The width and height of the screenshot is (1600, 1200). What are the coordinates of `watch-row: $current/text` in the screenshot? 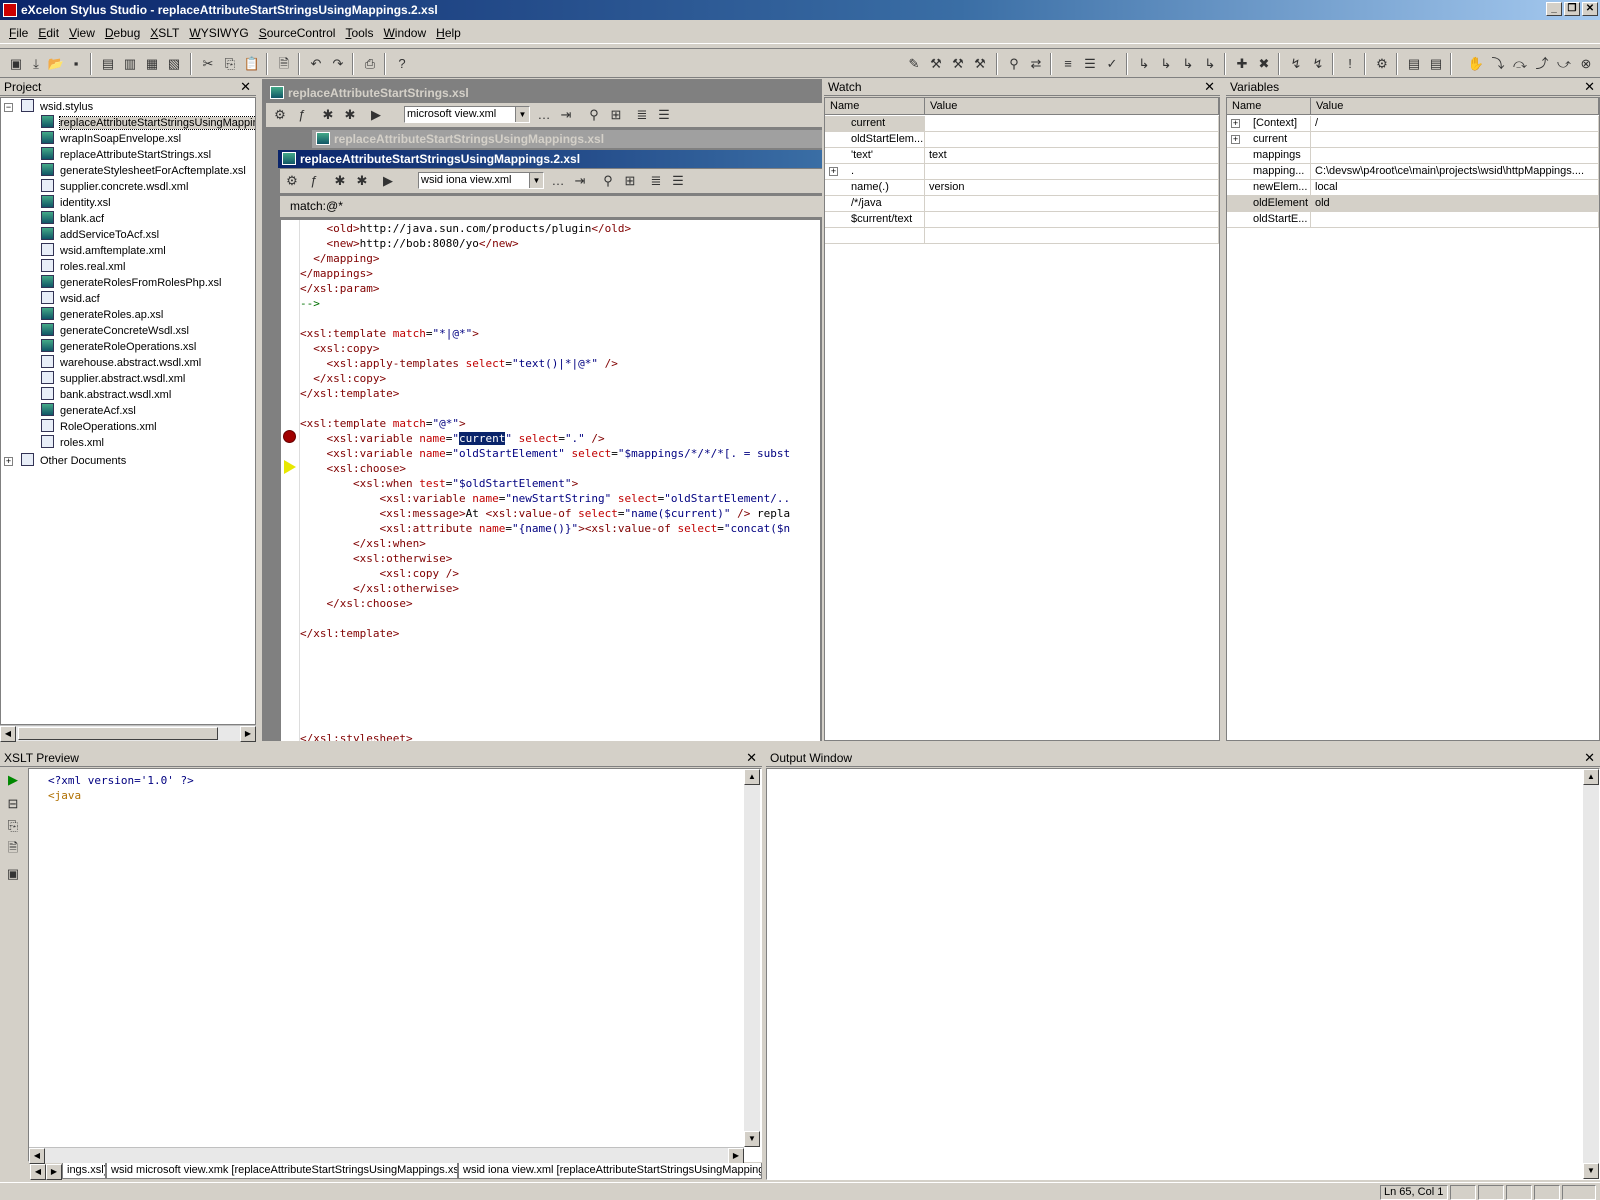 It's located at (1022, 220).